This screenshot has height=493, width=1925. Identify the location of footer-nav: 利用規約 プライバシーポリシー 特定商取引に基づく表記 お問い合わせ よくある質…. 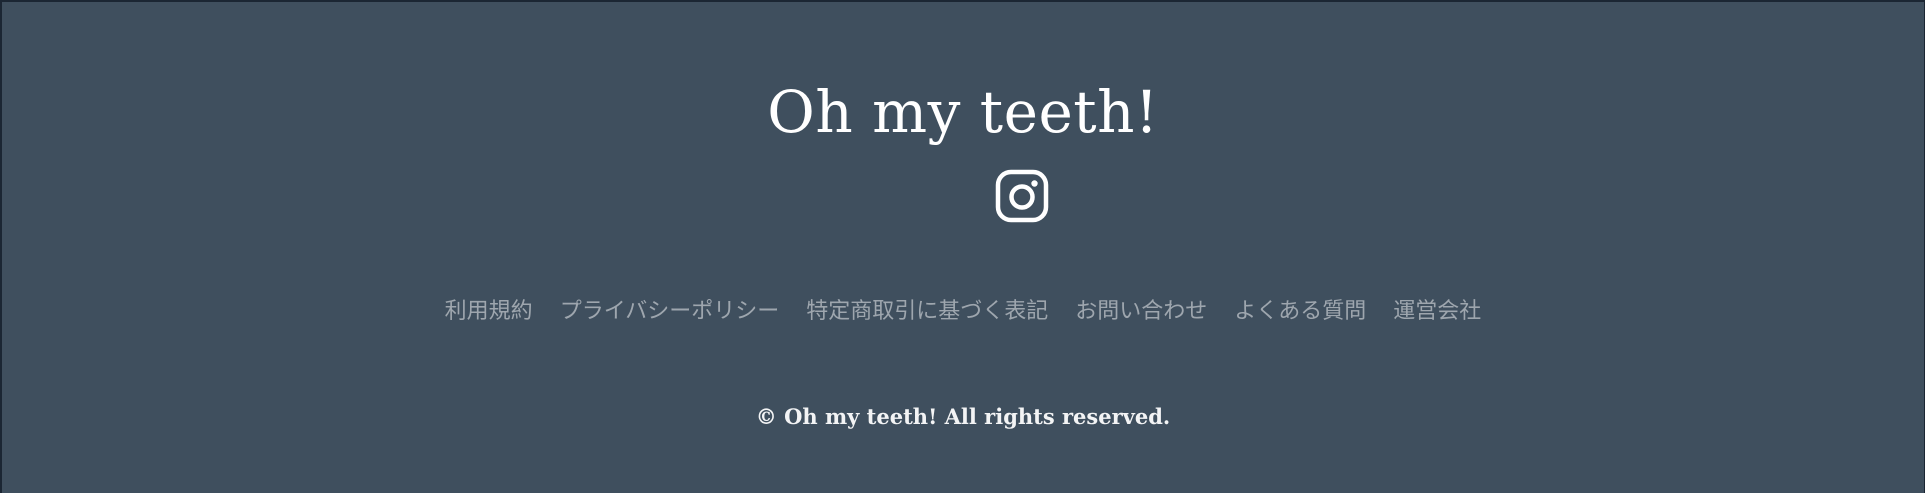
(963, 312).